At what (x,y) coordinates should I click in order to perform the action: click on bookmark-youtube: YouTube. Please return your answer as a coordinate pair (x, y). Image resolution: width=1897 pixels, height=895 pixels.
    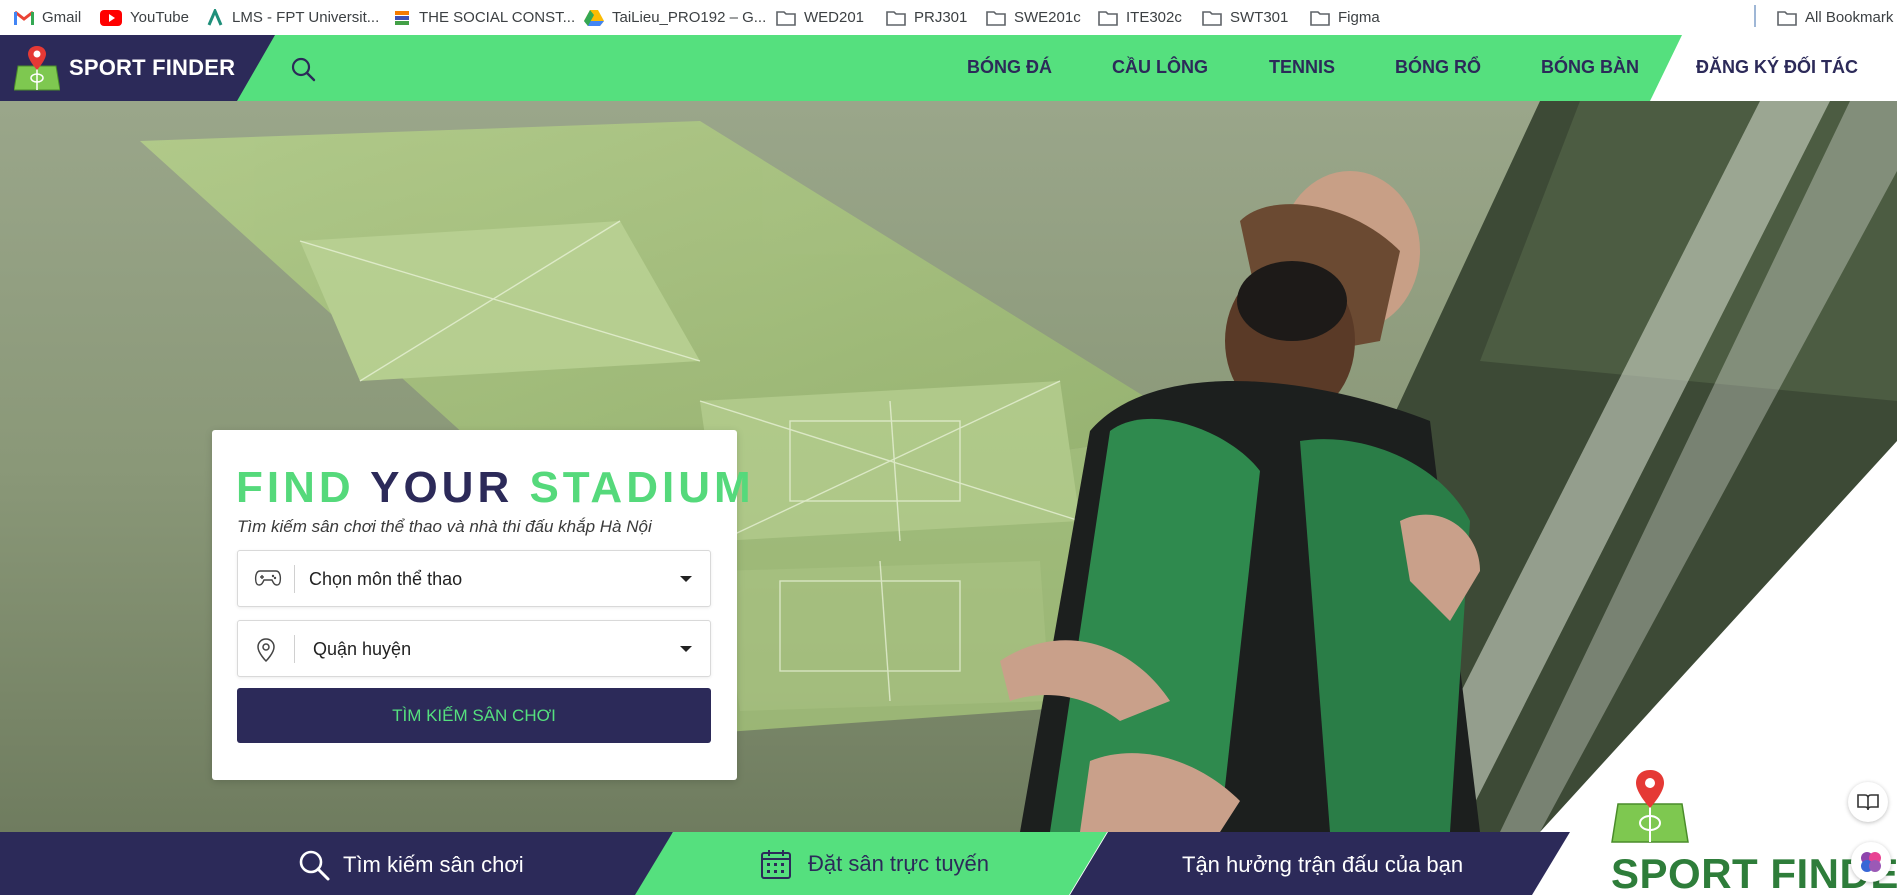
    Looking at the image, I should click on (144, 17).